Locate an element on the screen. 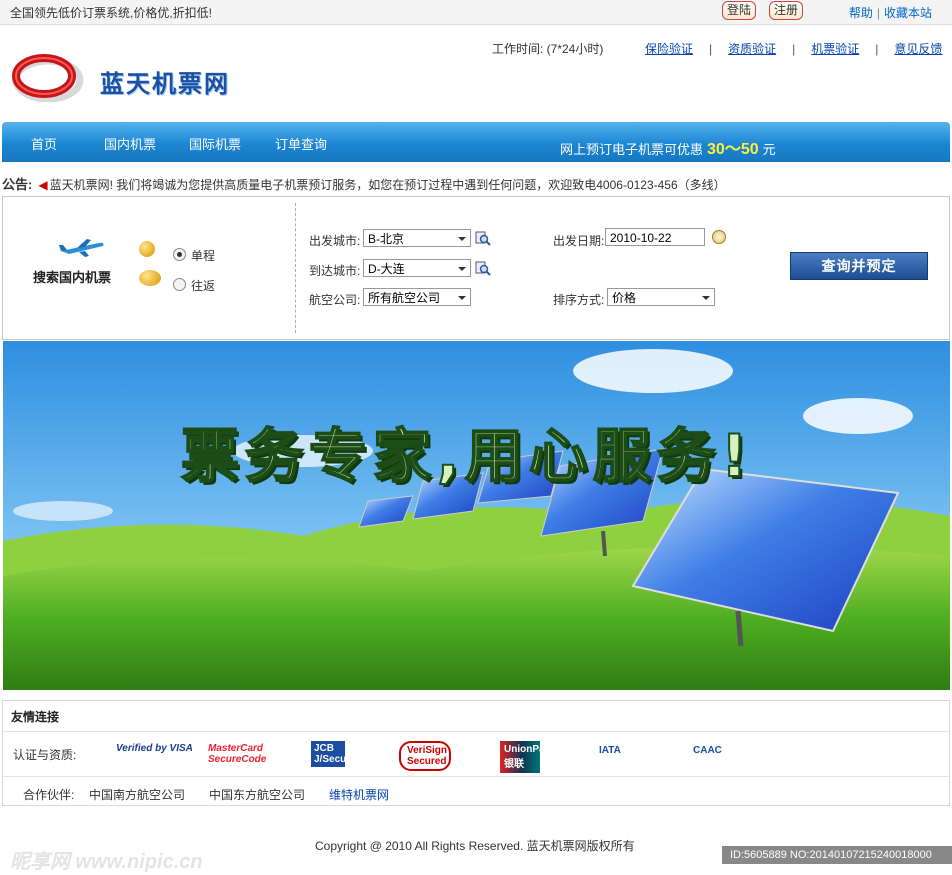  caac-logo: CAAC is located at coordinates (707, 750).